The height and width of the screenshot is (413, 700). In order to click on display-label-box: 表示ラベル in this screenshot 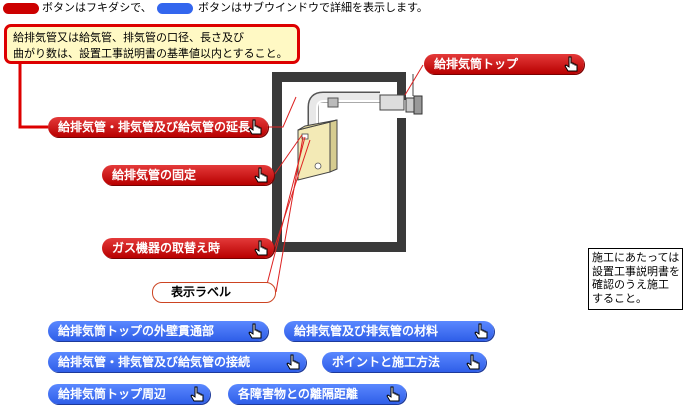, I will do `click(214, 292)`.